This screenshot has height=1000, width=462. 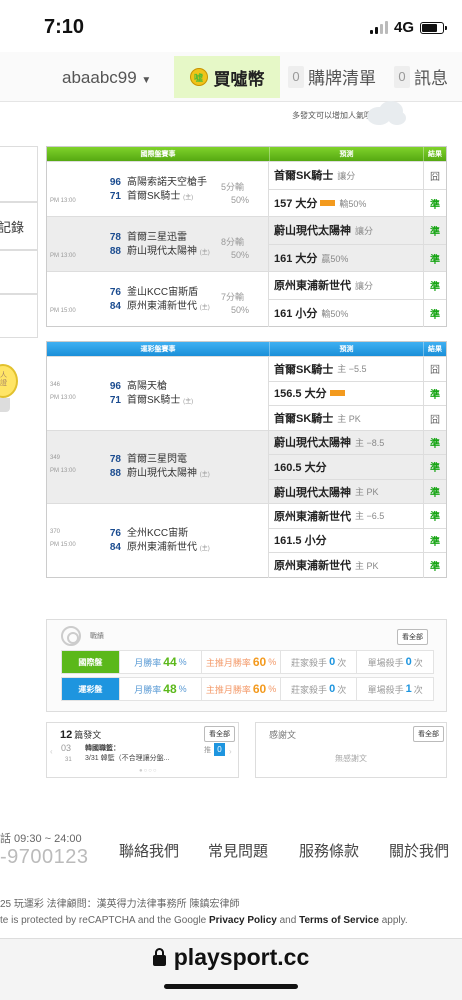 I want to click on prediction-text: 160.5 大分, so click(x=346, y=467).